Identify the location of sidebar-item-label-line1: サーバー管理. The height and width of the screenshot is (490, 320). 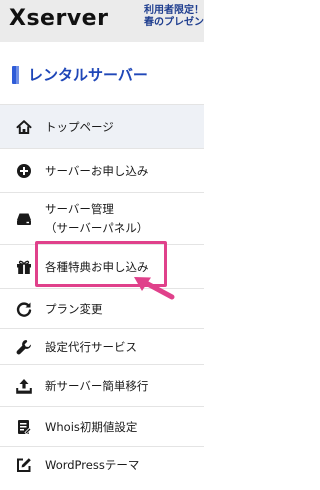
(79, 209).